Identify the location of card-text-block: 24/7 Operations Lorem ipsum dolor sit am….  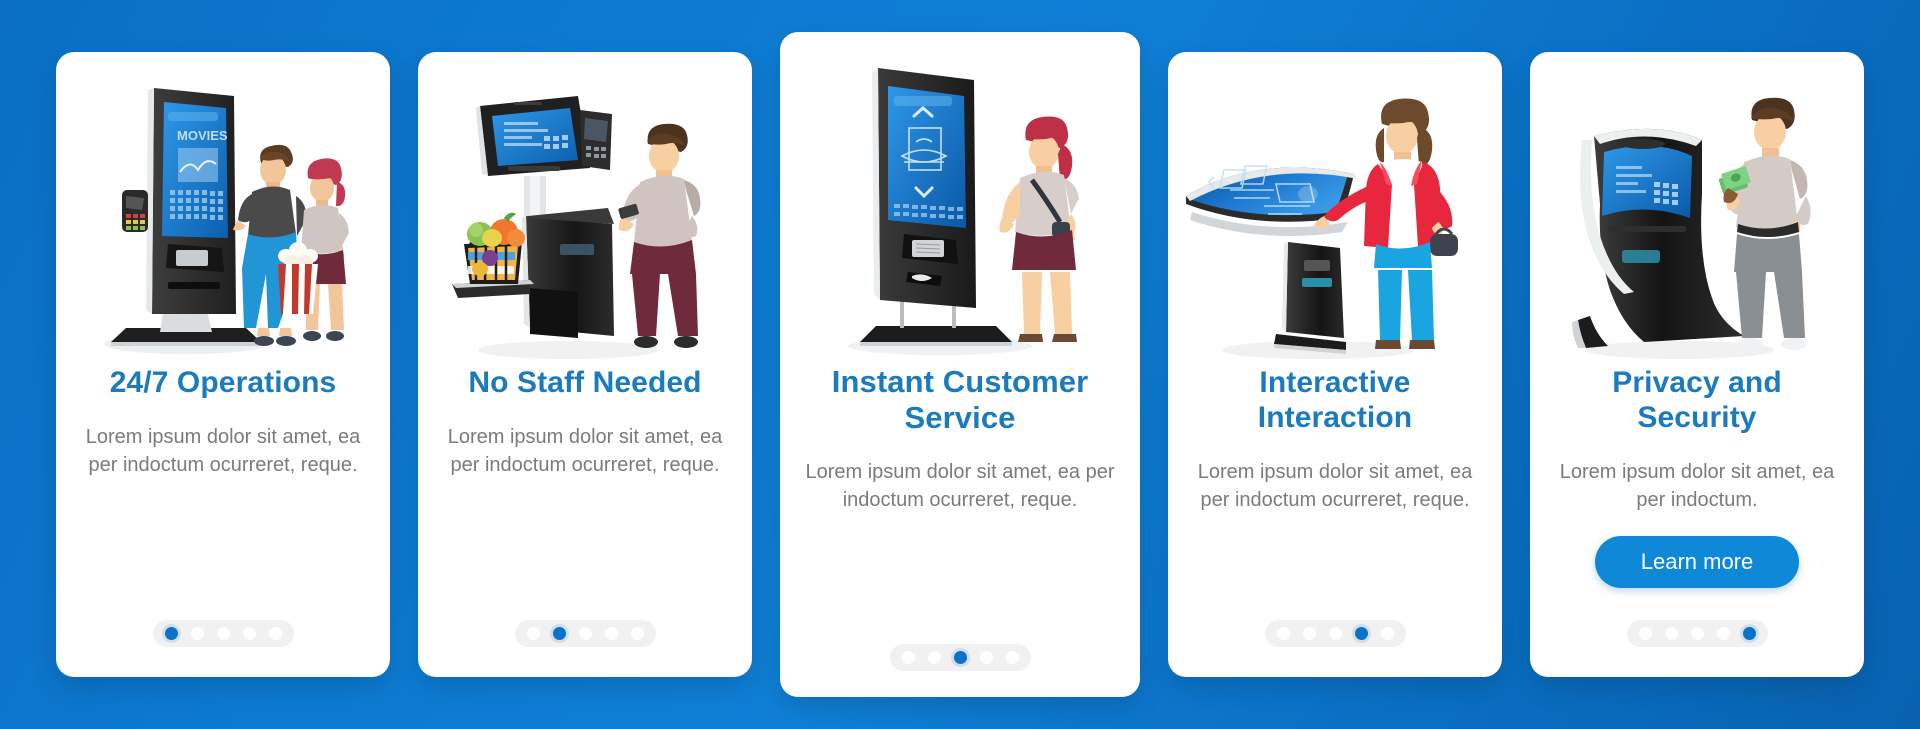
(223, 423).